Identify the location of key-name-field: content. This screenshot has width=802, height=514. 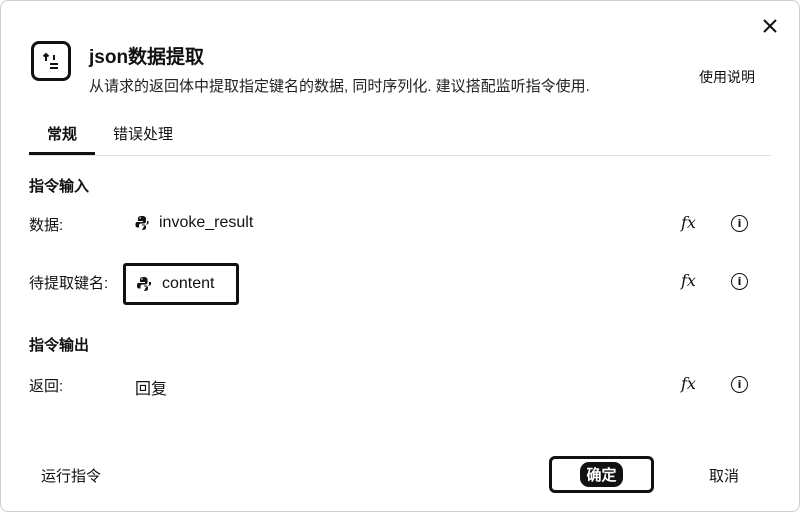
(181, 284).